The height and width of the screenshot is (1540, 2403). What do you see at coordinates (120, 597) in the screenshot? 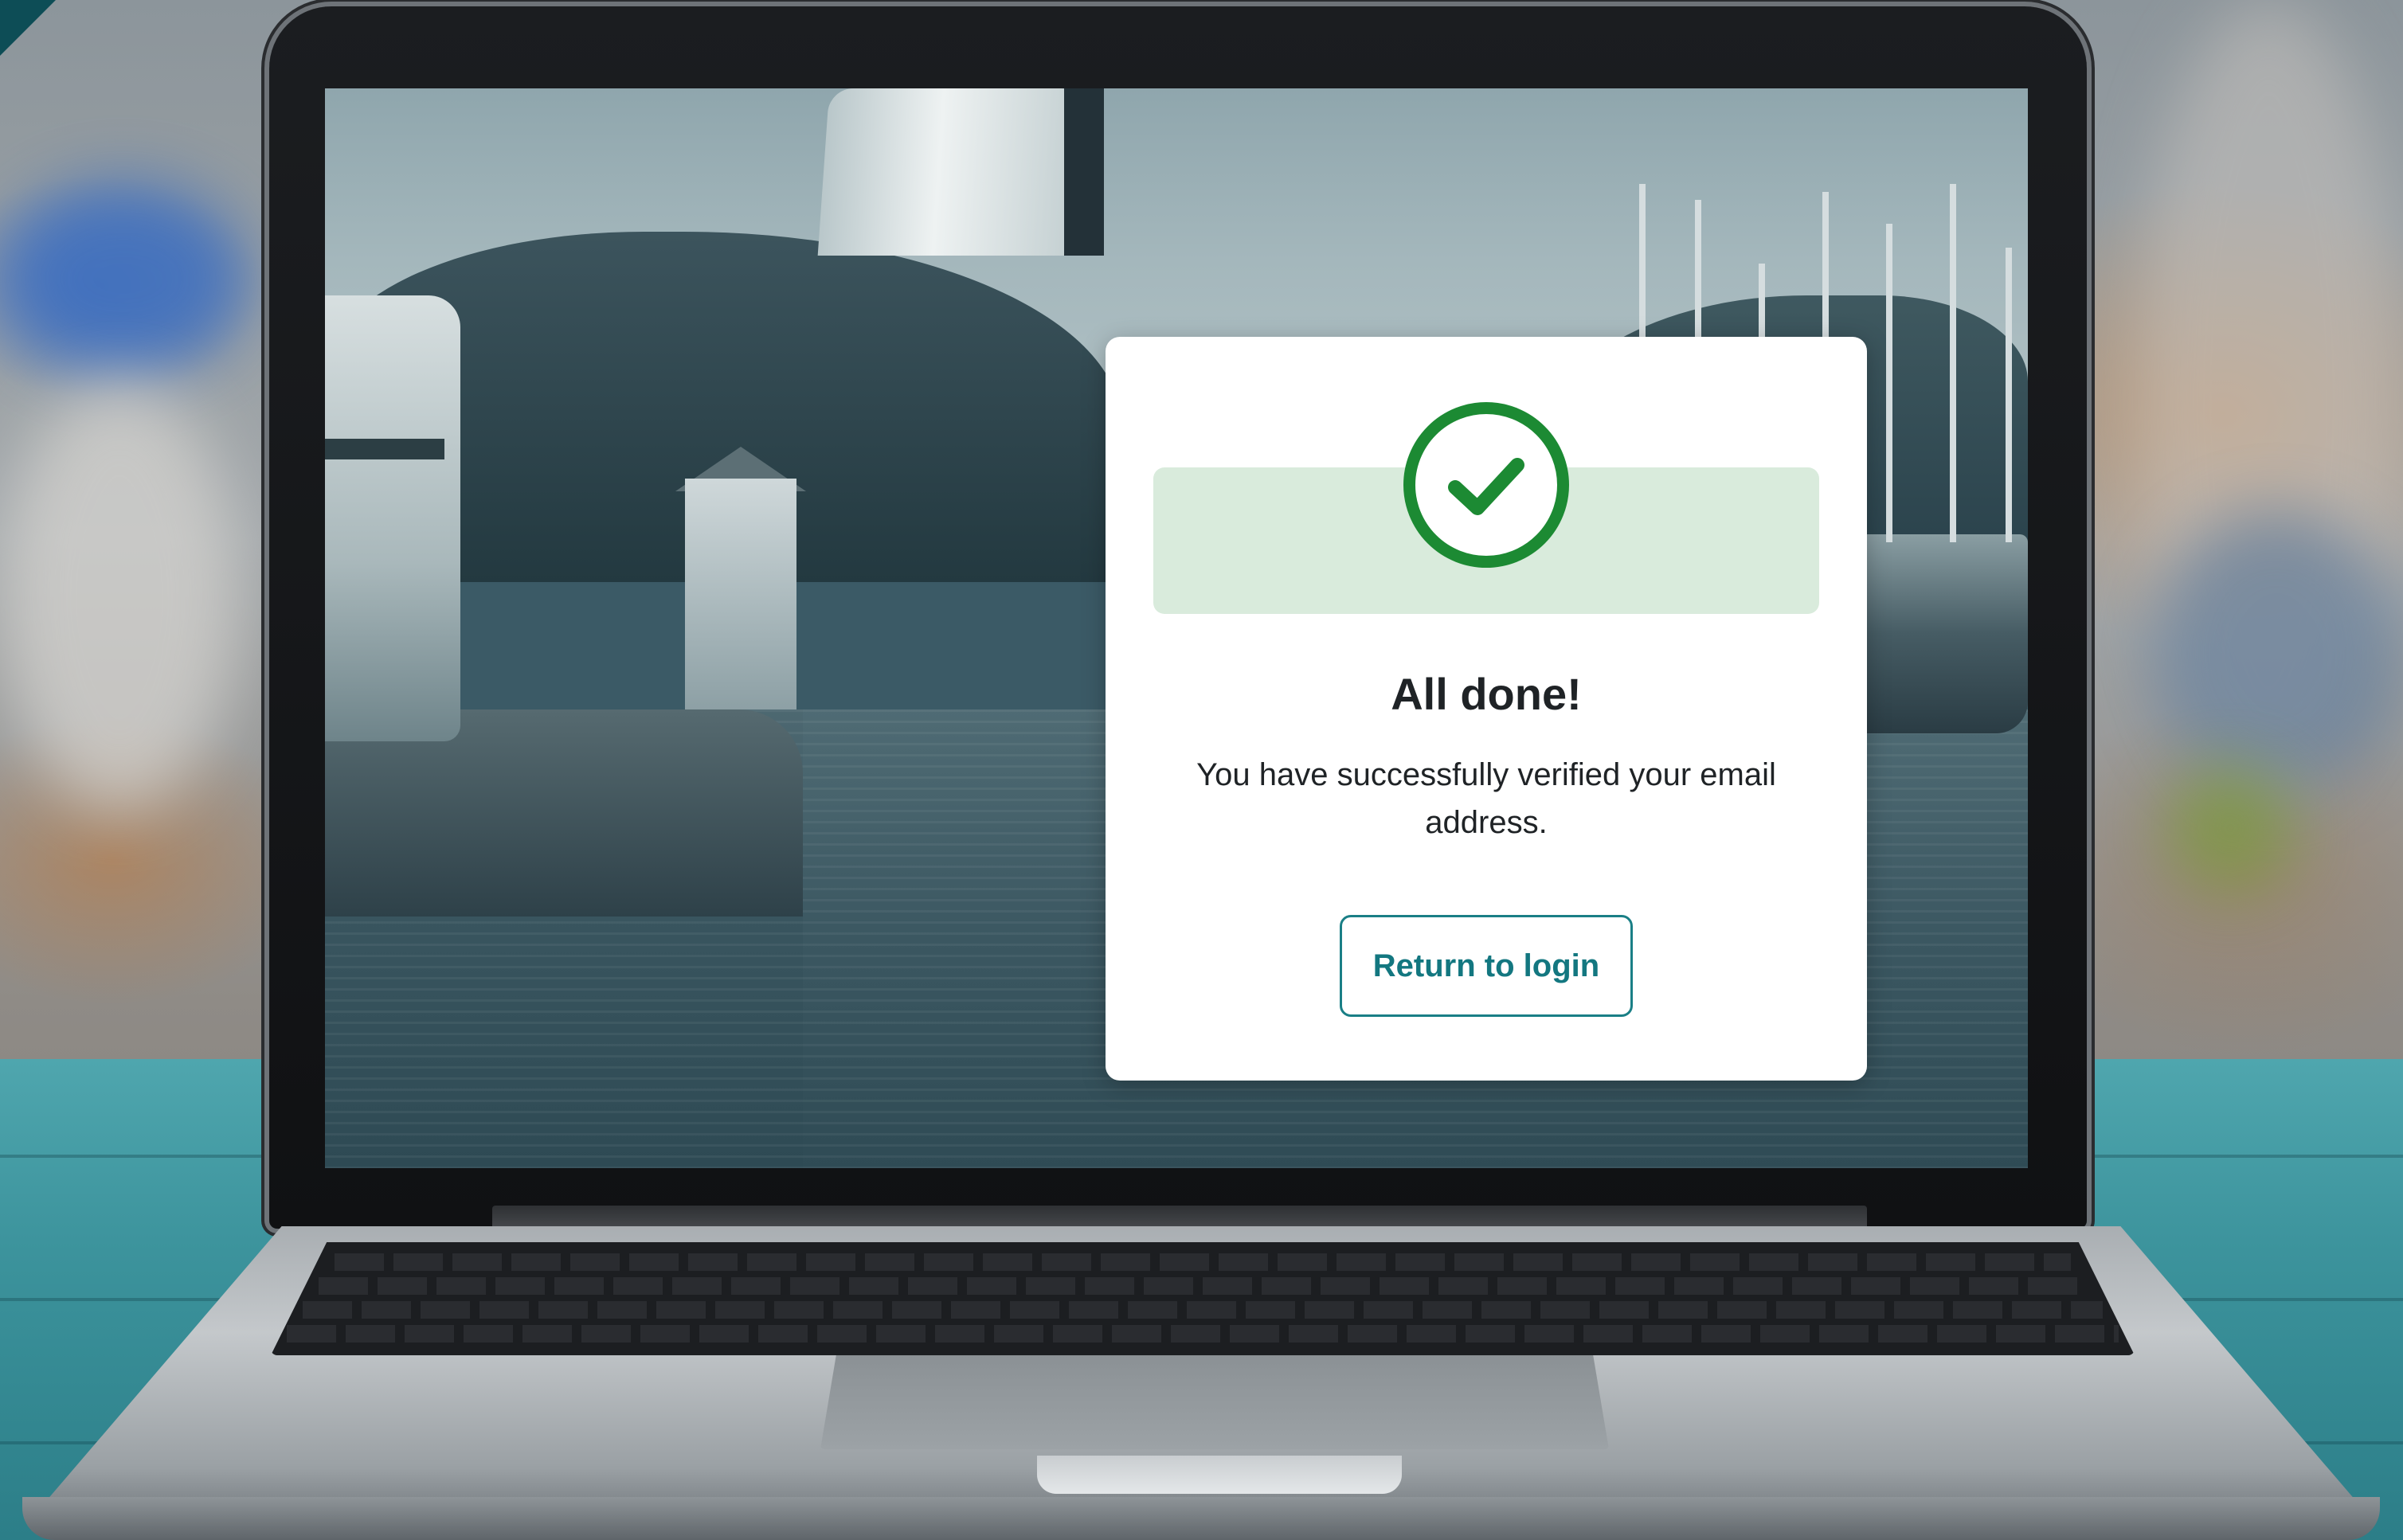
I see `background-blur-white` at bounding box center [120, 597].